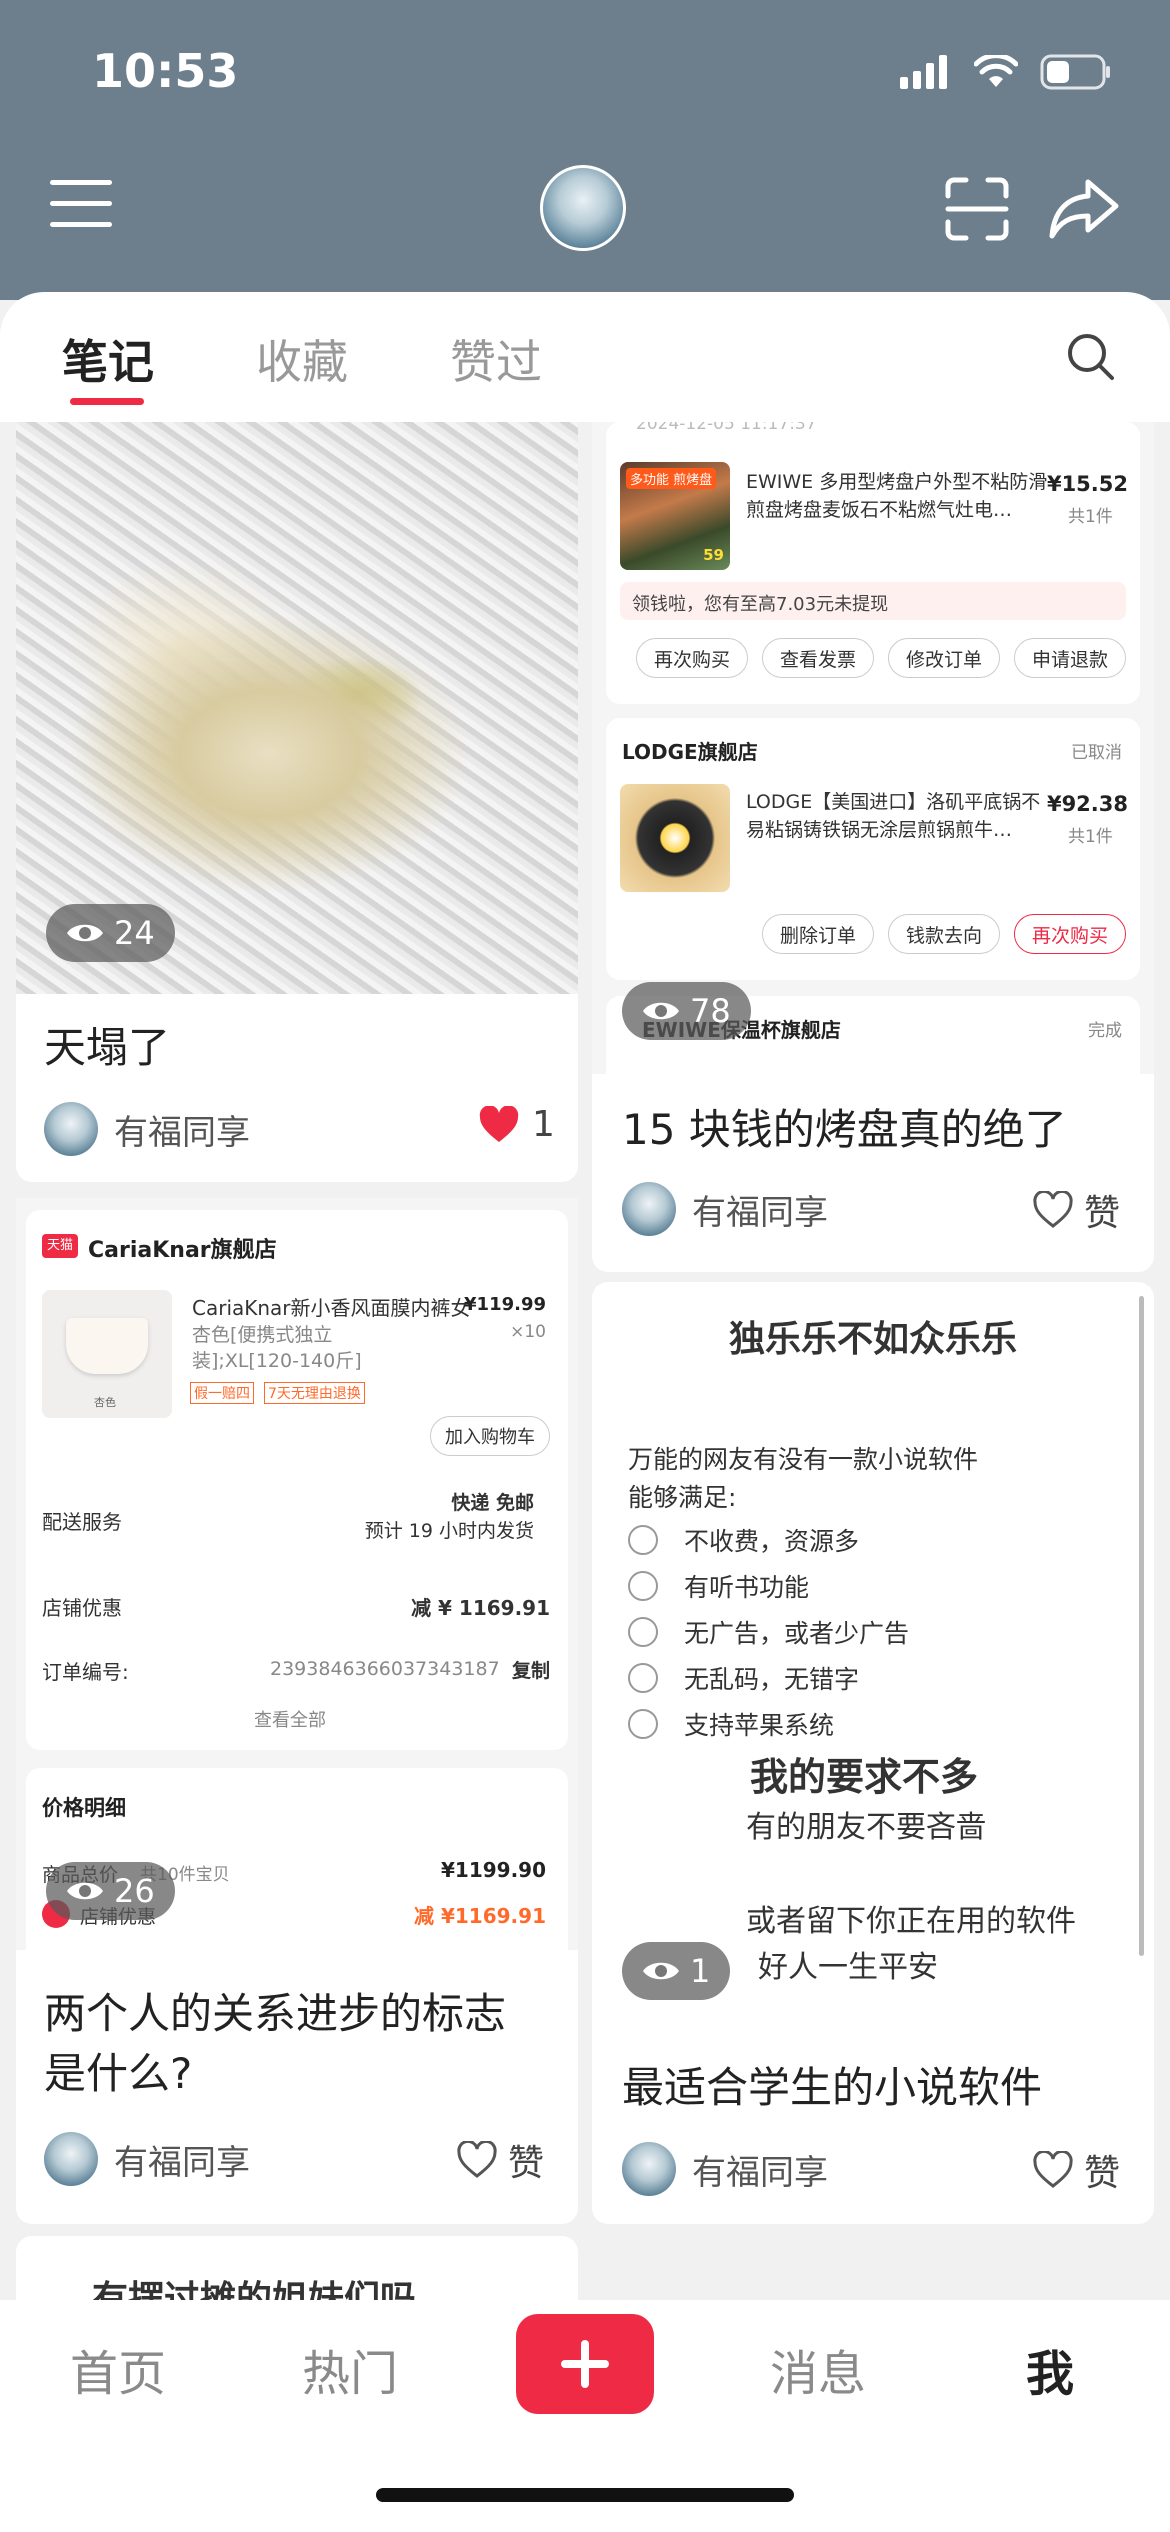 This screenshot has width=1170, height=2532. I want to click on text-line: 有的朋友不要吝啬, so click(866, 1827).